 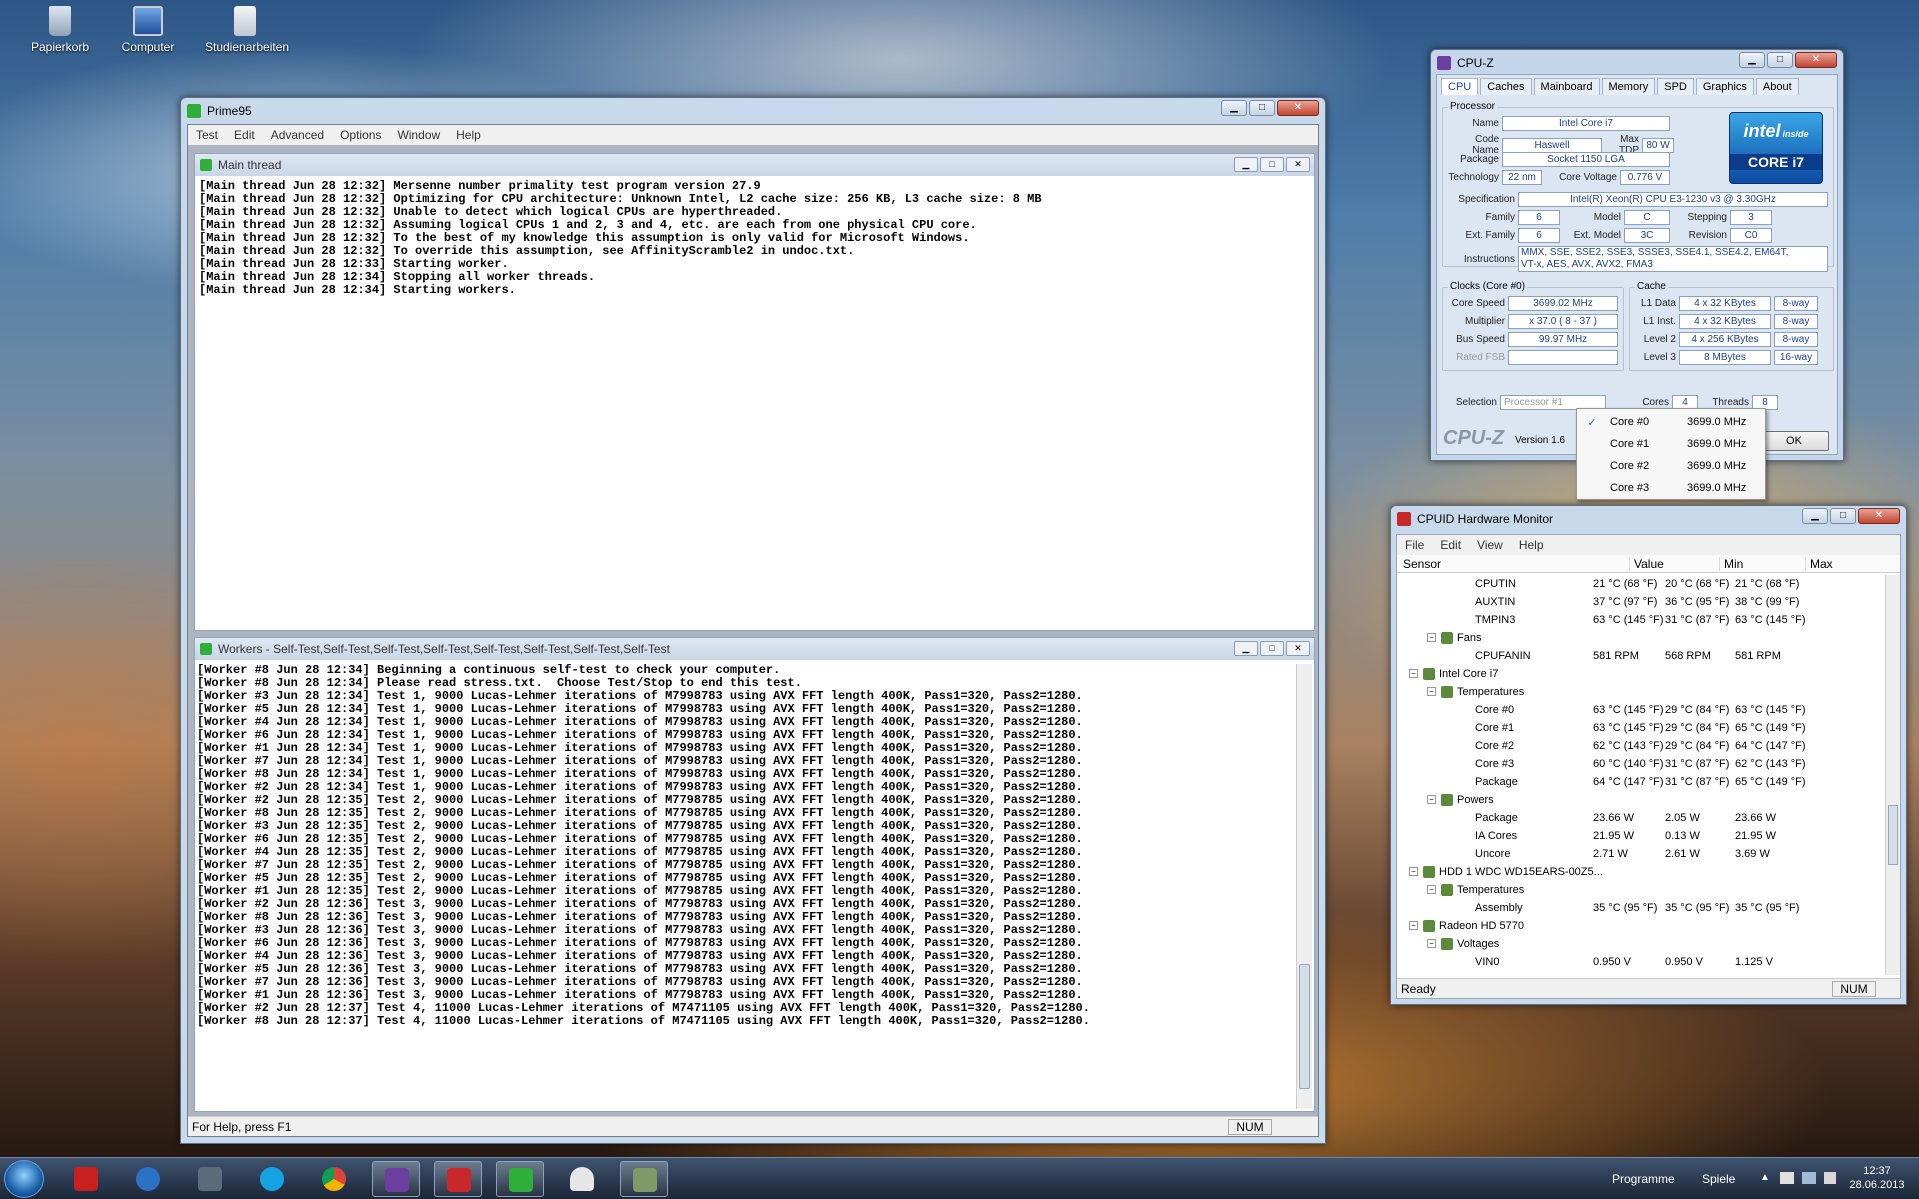 I want to click on column-header-max: Max, so click(x=1819, y=564).